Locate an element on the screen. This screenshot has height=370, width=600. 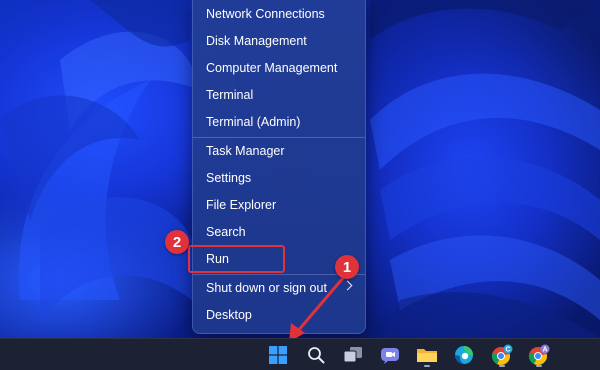
chrome-profile-badge: C is located at coordinates (507, 350).